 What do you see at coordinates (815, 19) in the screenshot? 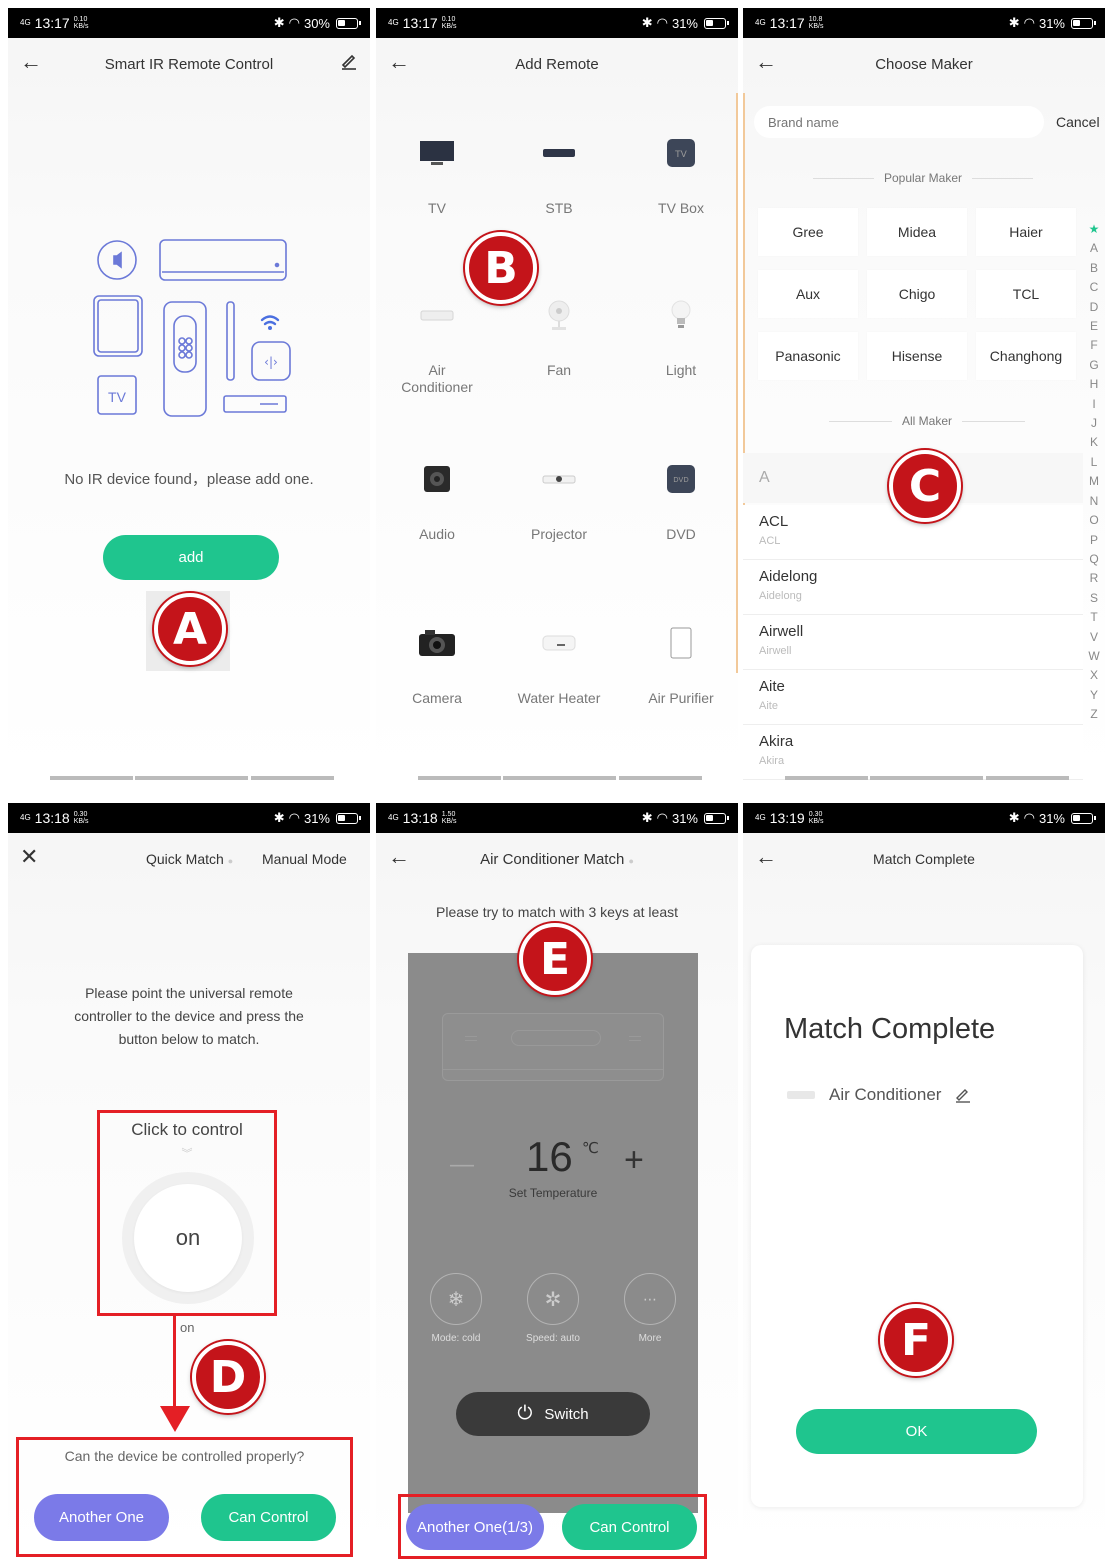
I see `speed-value: 10.8` at bounding box center [815, 19].